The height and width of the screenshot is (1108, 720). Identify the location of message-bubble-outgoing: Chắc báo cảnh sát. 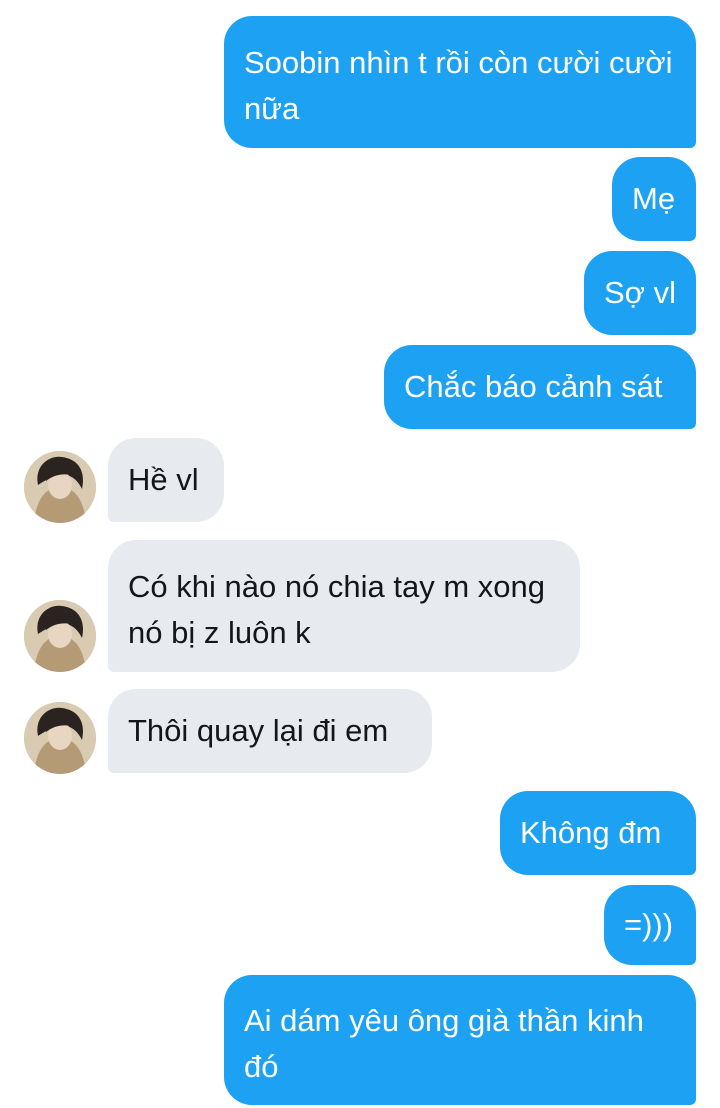
(540, 387).